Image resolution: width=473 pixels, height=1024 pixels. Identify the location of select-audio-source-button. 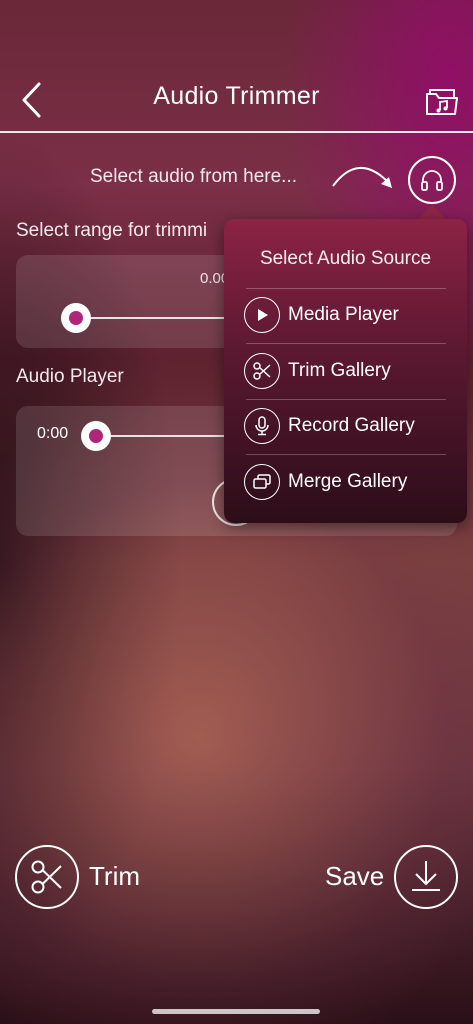
(432, 180).